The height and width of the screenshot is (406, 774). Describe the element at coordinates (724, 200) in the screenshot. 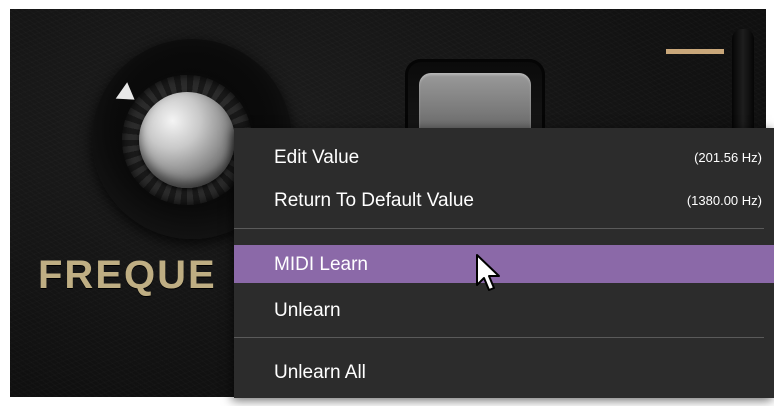

I see `menu-item-value: (1380.00 Hz)` at that location.